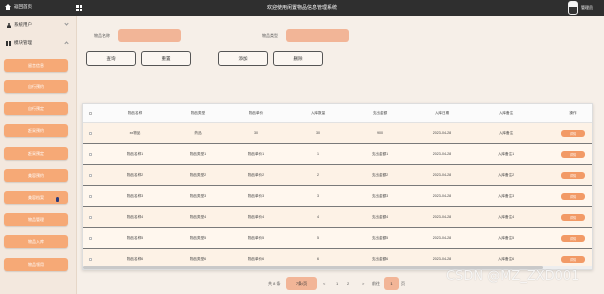 The width and height of the screenshot is (604, 294). I want to click on sidebar-item-label: 美容档案, so click(36, 197).